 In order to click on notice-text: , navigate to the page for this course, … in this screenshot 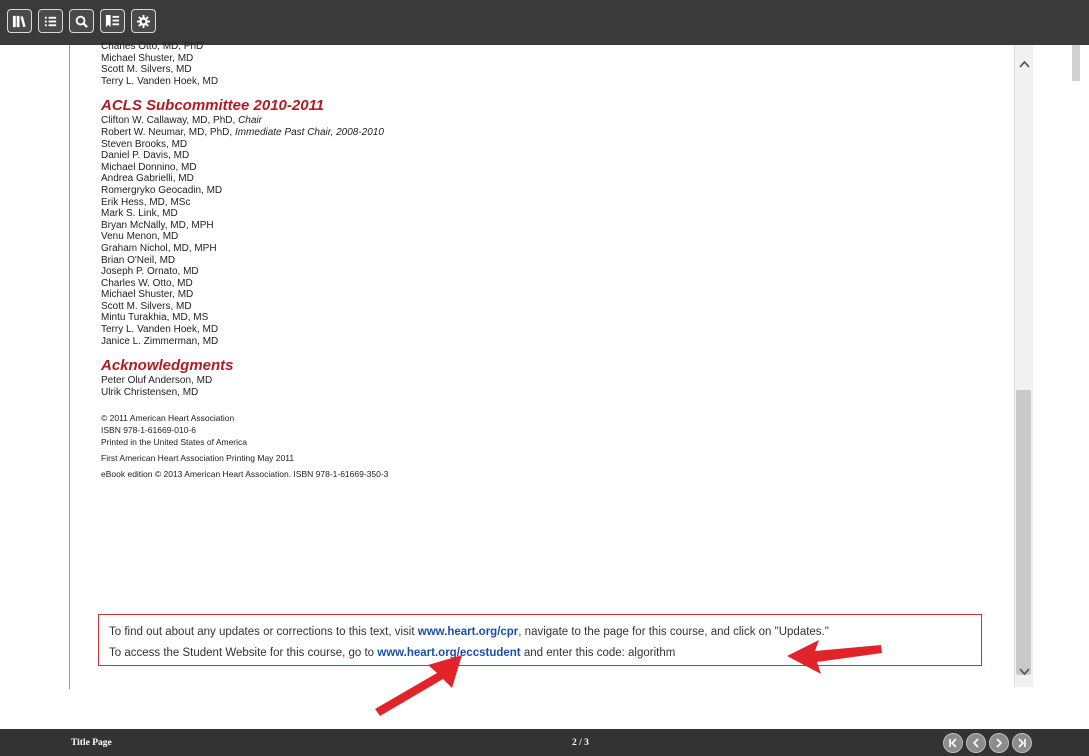, I will do `click(673, 632)`.